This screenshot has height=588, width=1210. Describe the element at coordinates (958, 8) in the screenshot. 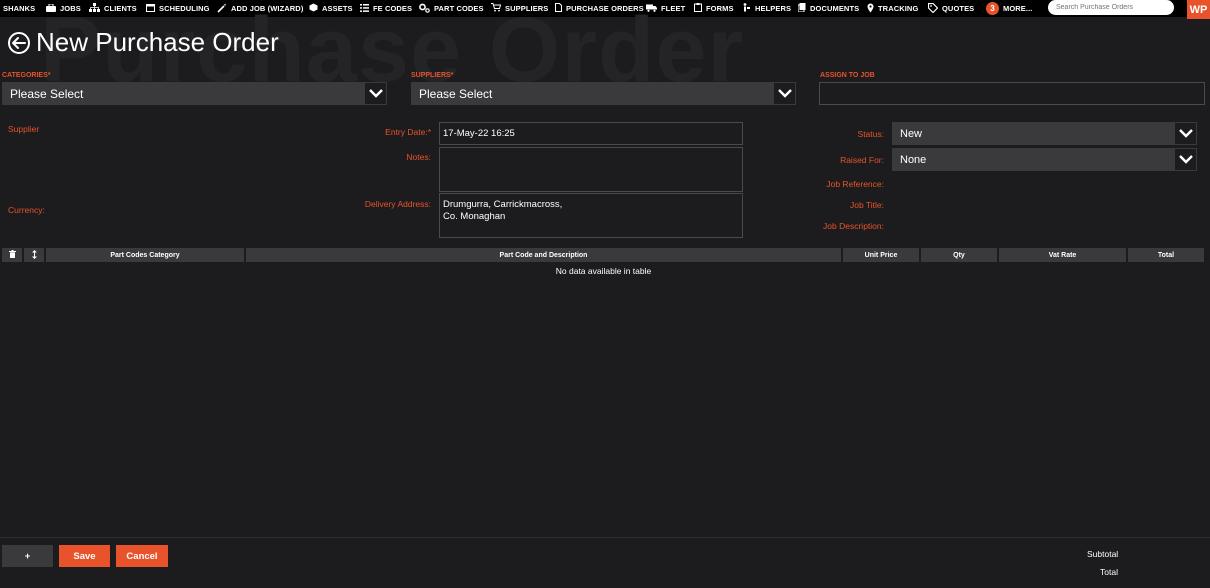

I see `nav-label: QUOTES` at that location.